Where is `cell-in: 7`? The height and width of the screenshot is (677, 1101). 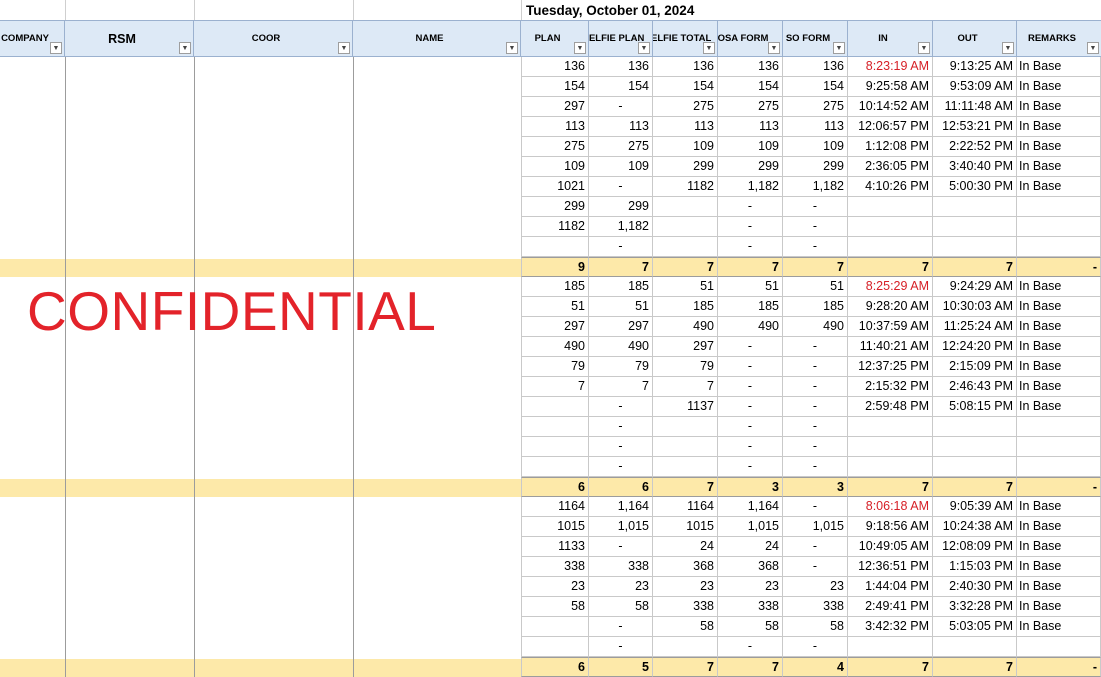
cell-in: 7 is located at coordinates (890, 267).